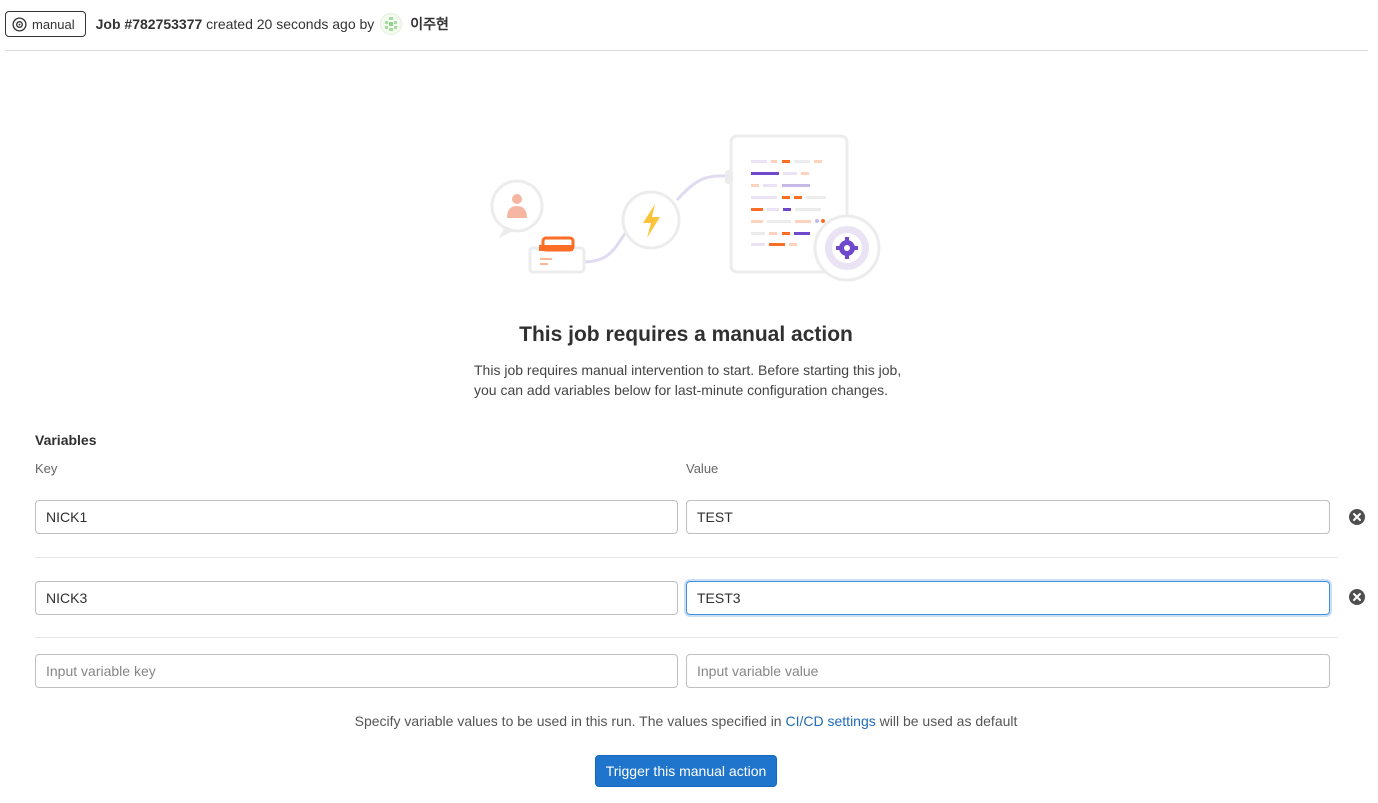  I want to click on status-label: manual, so click(53, 24).